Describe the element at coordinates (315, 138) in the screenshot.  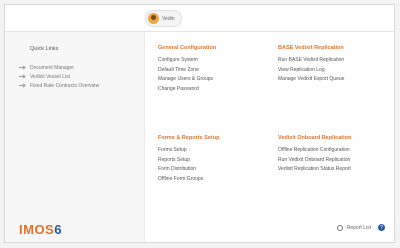
I see `section-title: Vedixit Onboard Replication` at that location.